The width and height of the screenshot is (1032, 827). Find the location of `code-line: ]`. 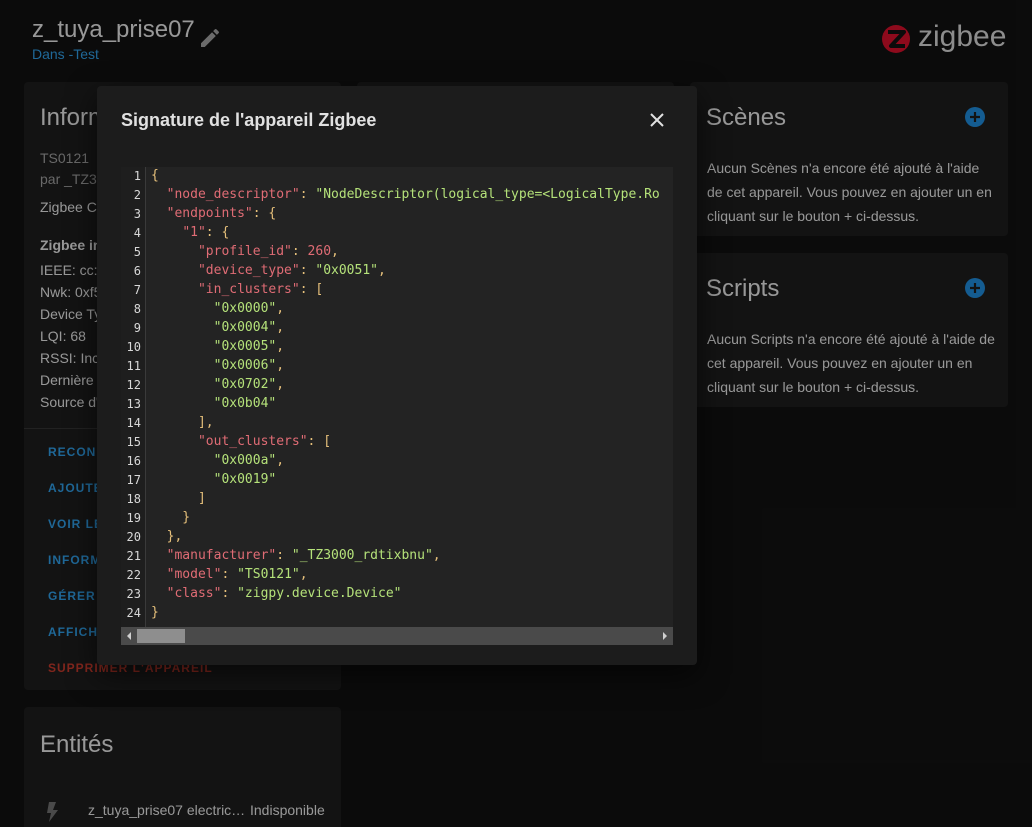

code-line: ] is located at coordinates (178, 498).